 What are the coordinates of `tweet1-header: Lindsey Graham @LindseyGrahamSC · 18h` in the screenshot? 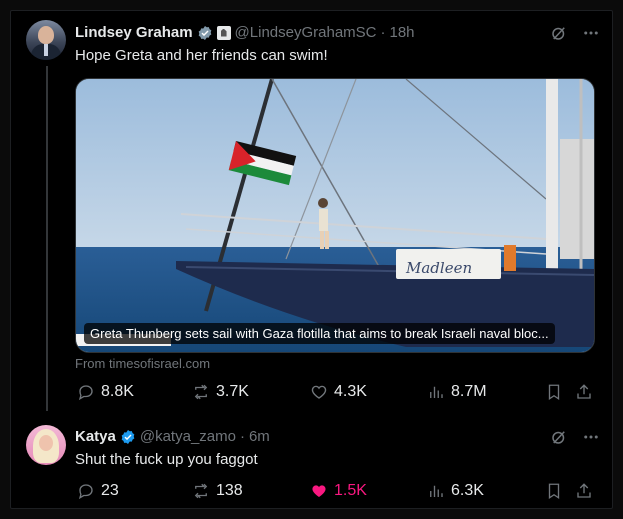 It's located at (245, 32).